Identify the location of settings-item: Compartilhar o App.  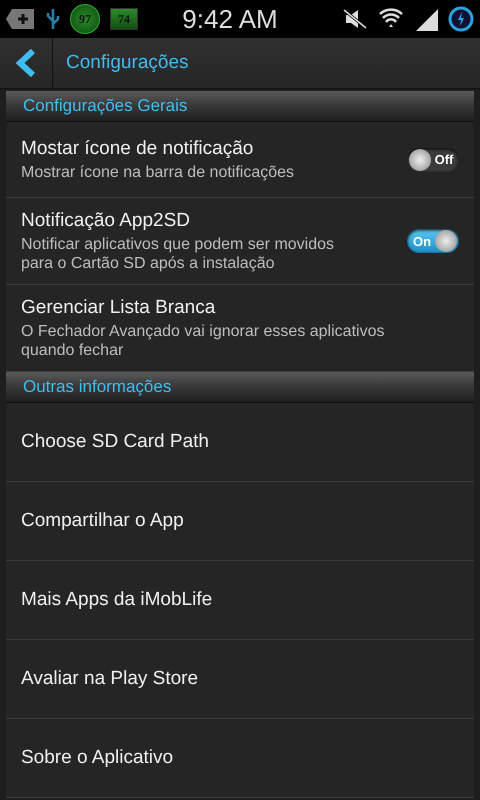
(240, 521).